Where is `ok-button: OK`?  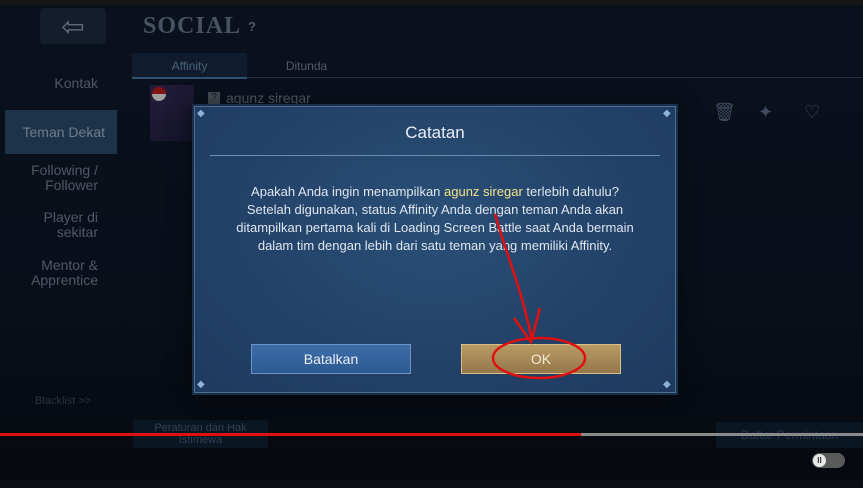
ok-button: OK is located at coordinates (541, 359).